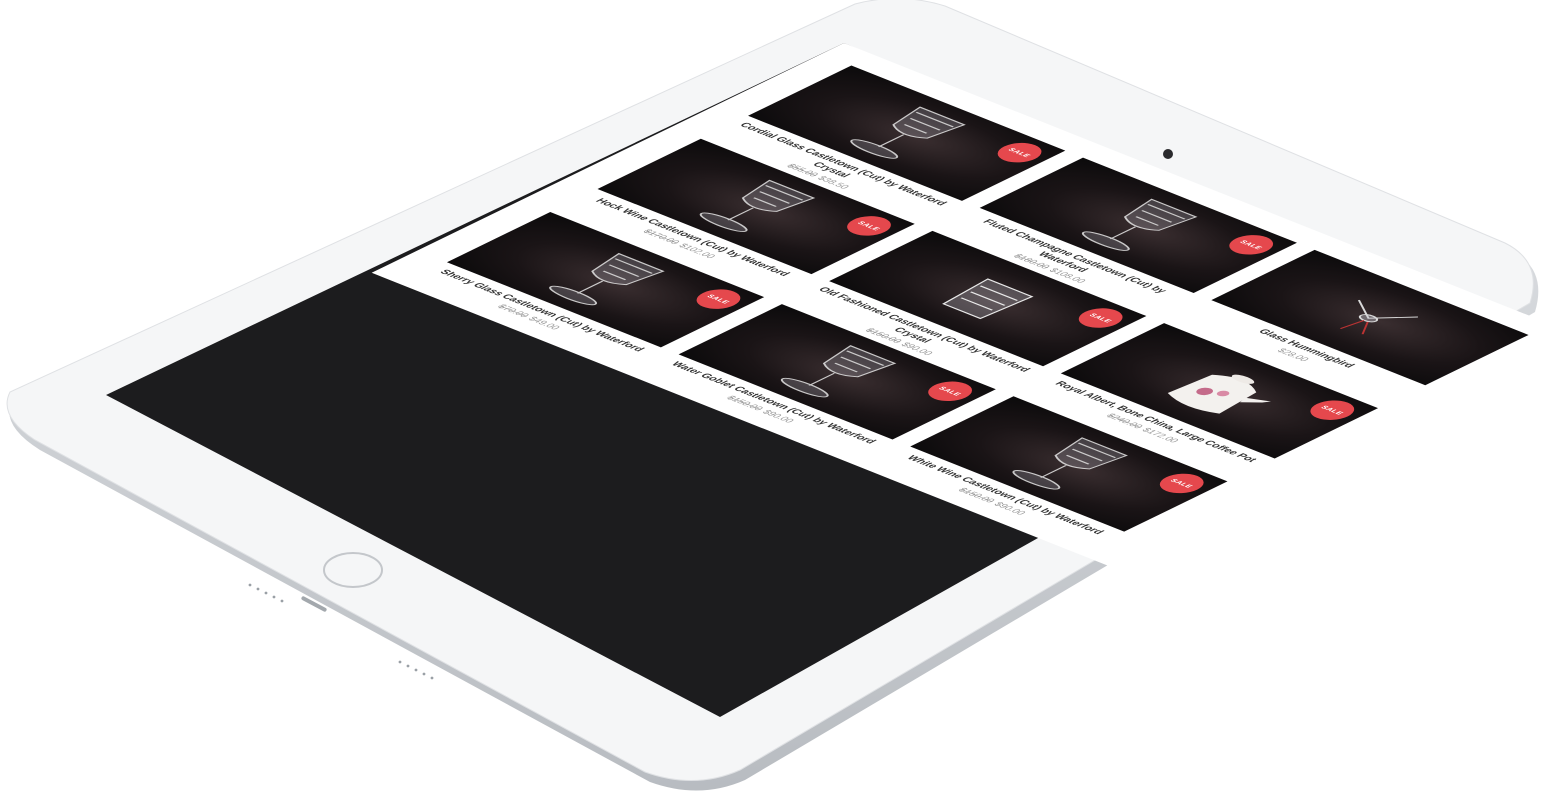 The width and height of the screenshot is (1547, 800). What do you see at coordinates (353, 570) in the screenshot?
I see `home-button-icon` at bounding box center [353, 570].